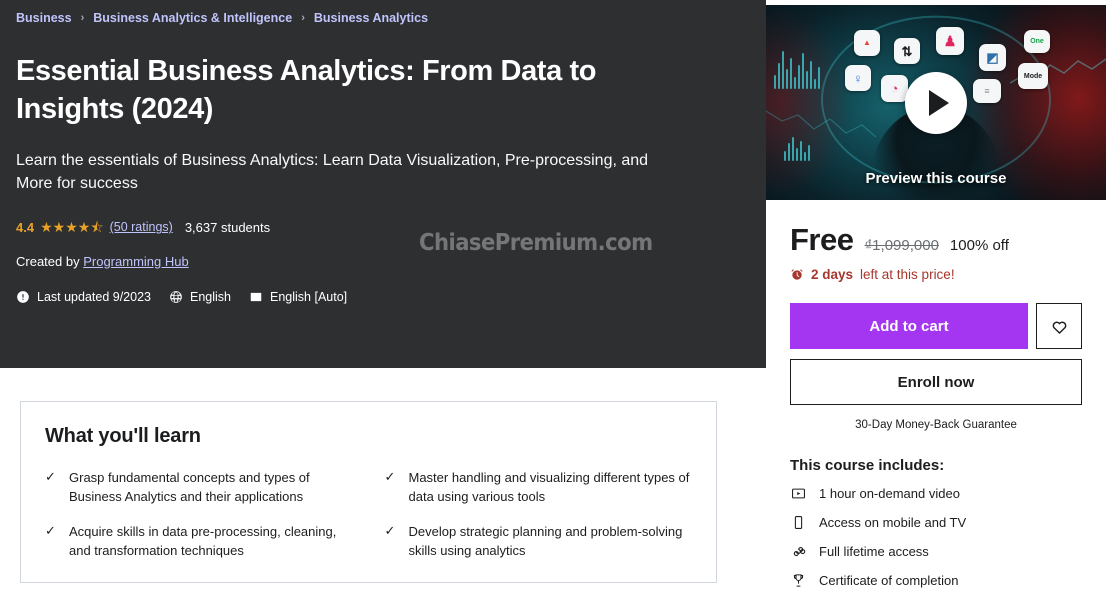  I want to click on mobile-phone-icon, so click(798, 522).